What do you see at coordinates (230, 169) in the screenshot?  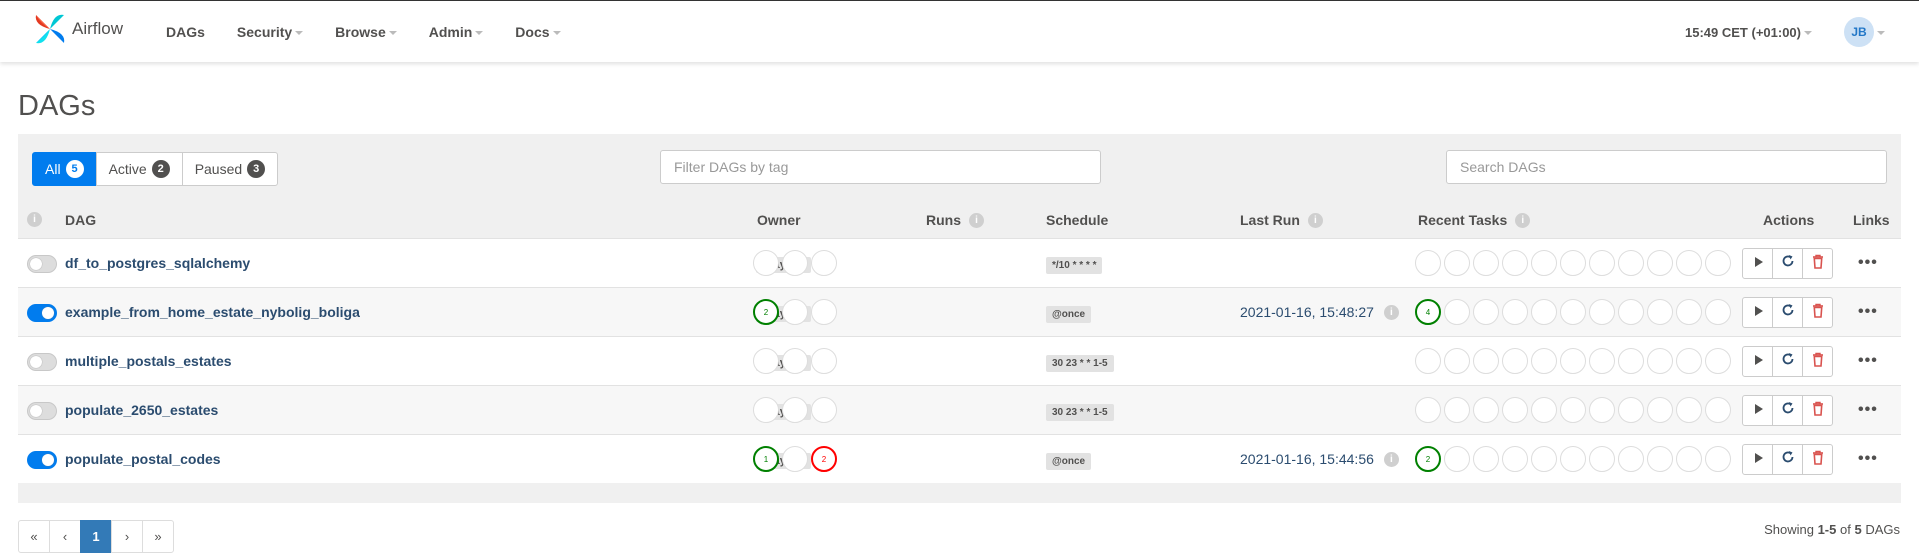 I see `filter-paused-button: Paused 3` at bounding box center [230, 169].